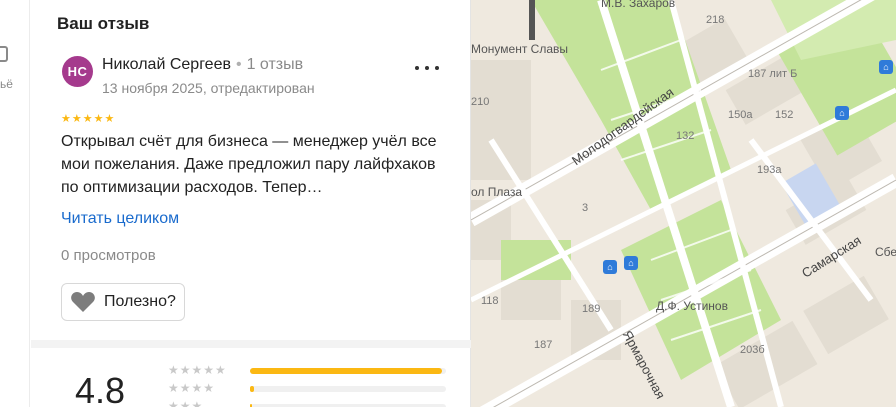 This screenshot has height=407, width=896. What do you see at coordinates (6, 84) in the screenshot?
I see `rail-label: ьё` at bounding box center [6, 84].